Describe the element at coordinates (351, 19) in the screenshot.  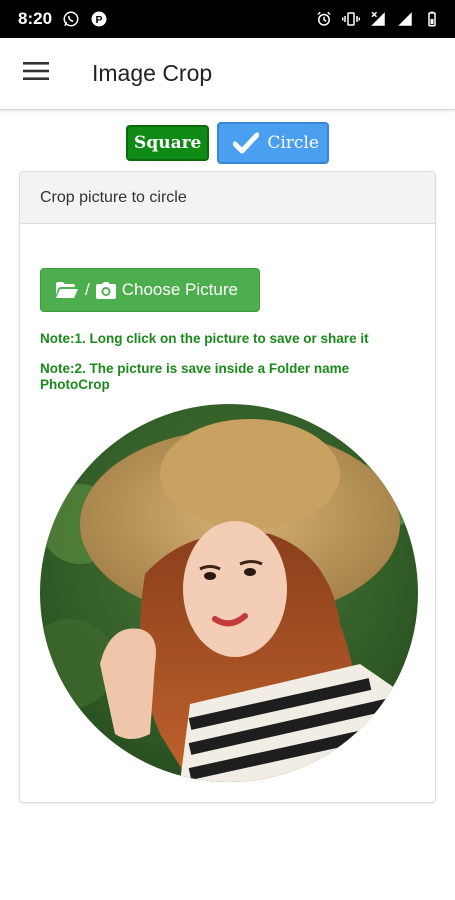
I see `vibrate-icon` at that location.